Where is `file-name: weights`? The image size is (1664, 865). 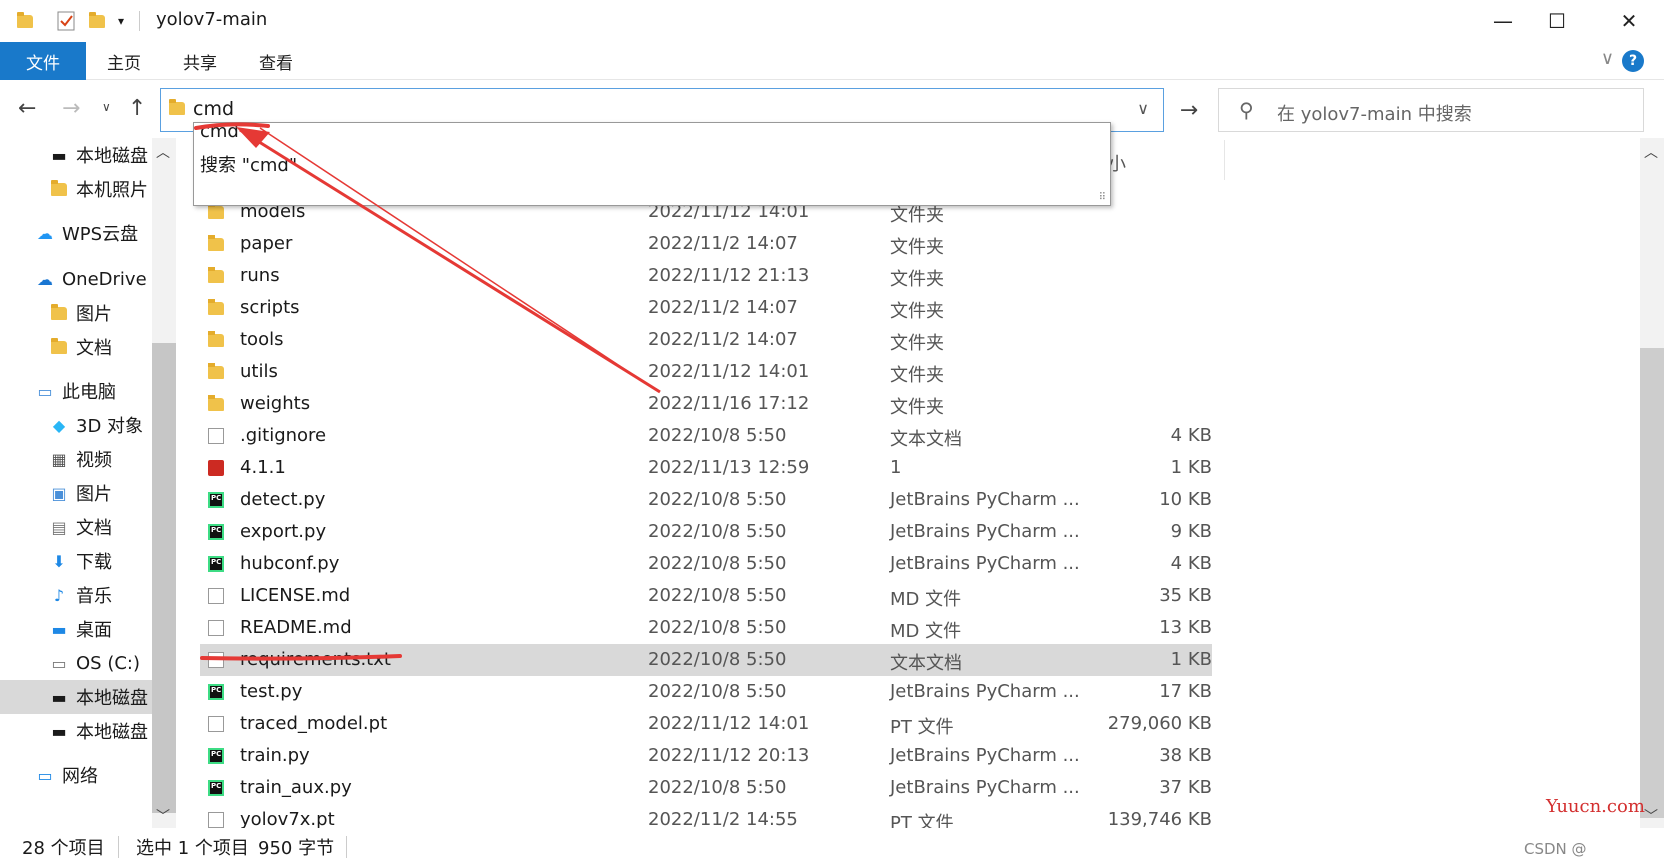 file-name: weights is located at coordinates (275, 403).